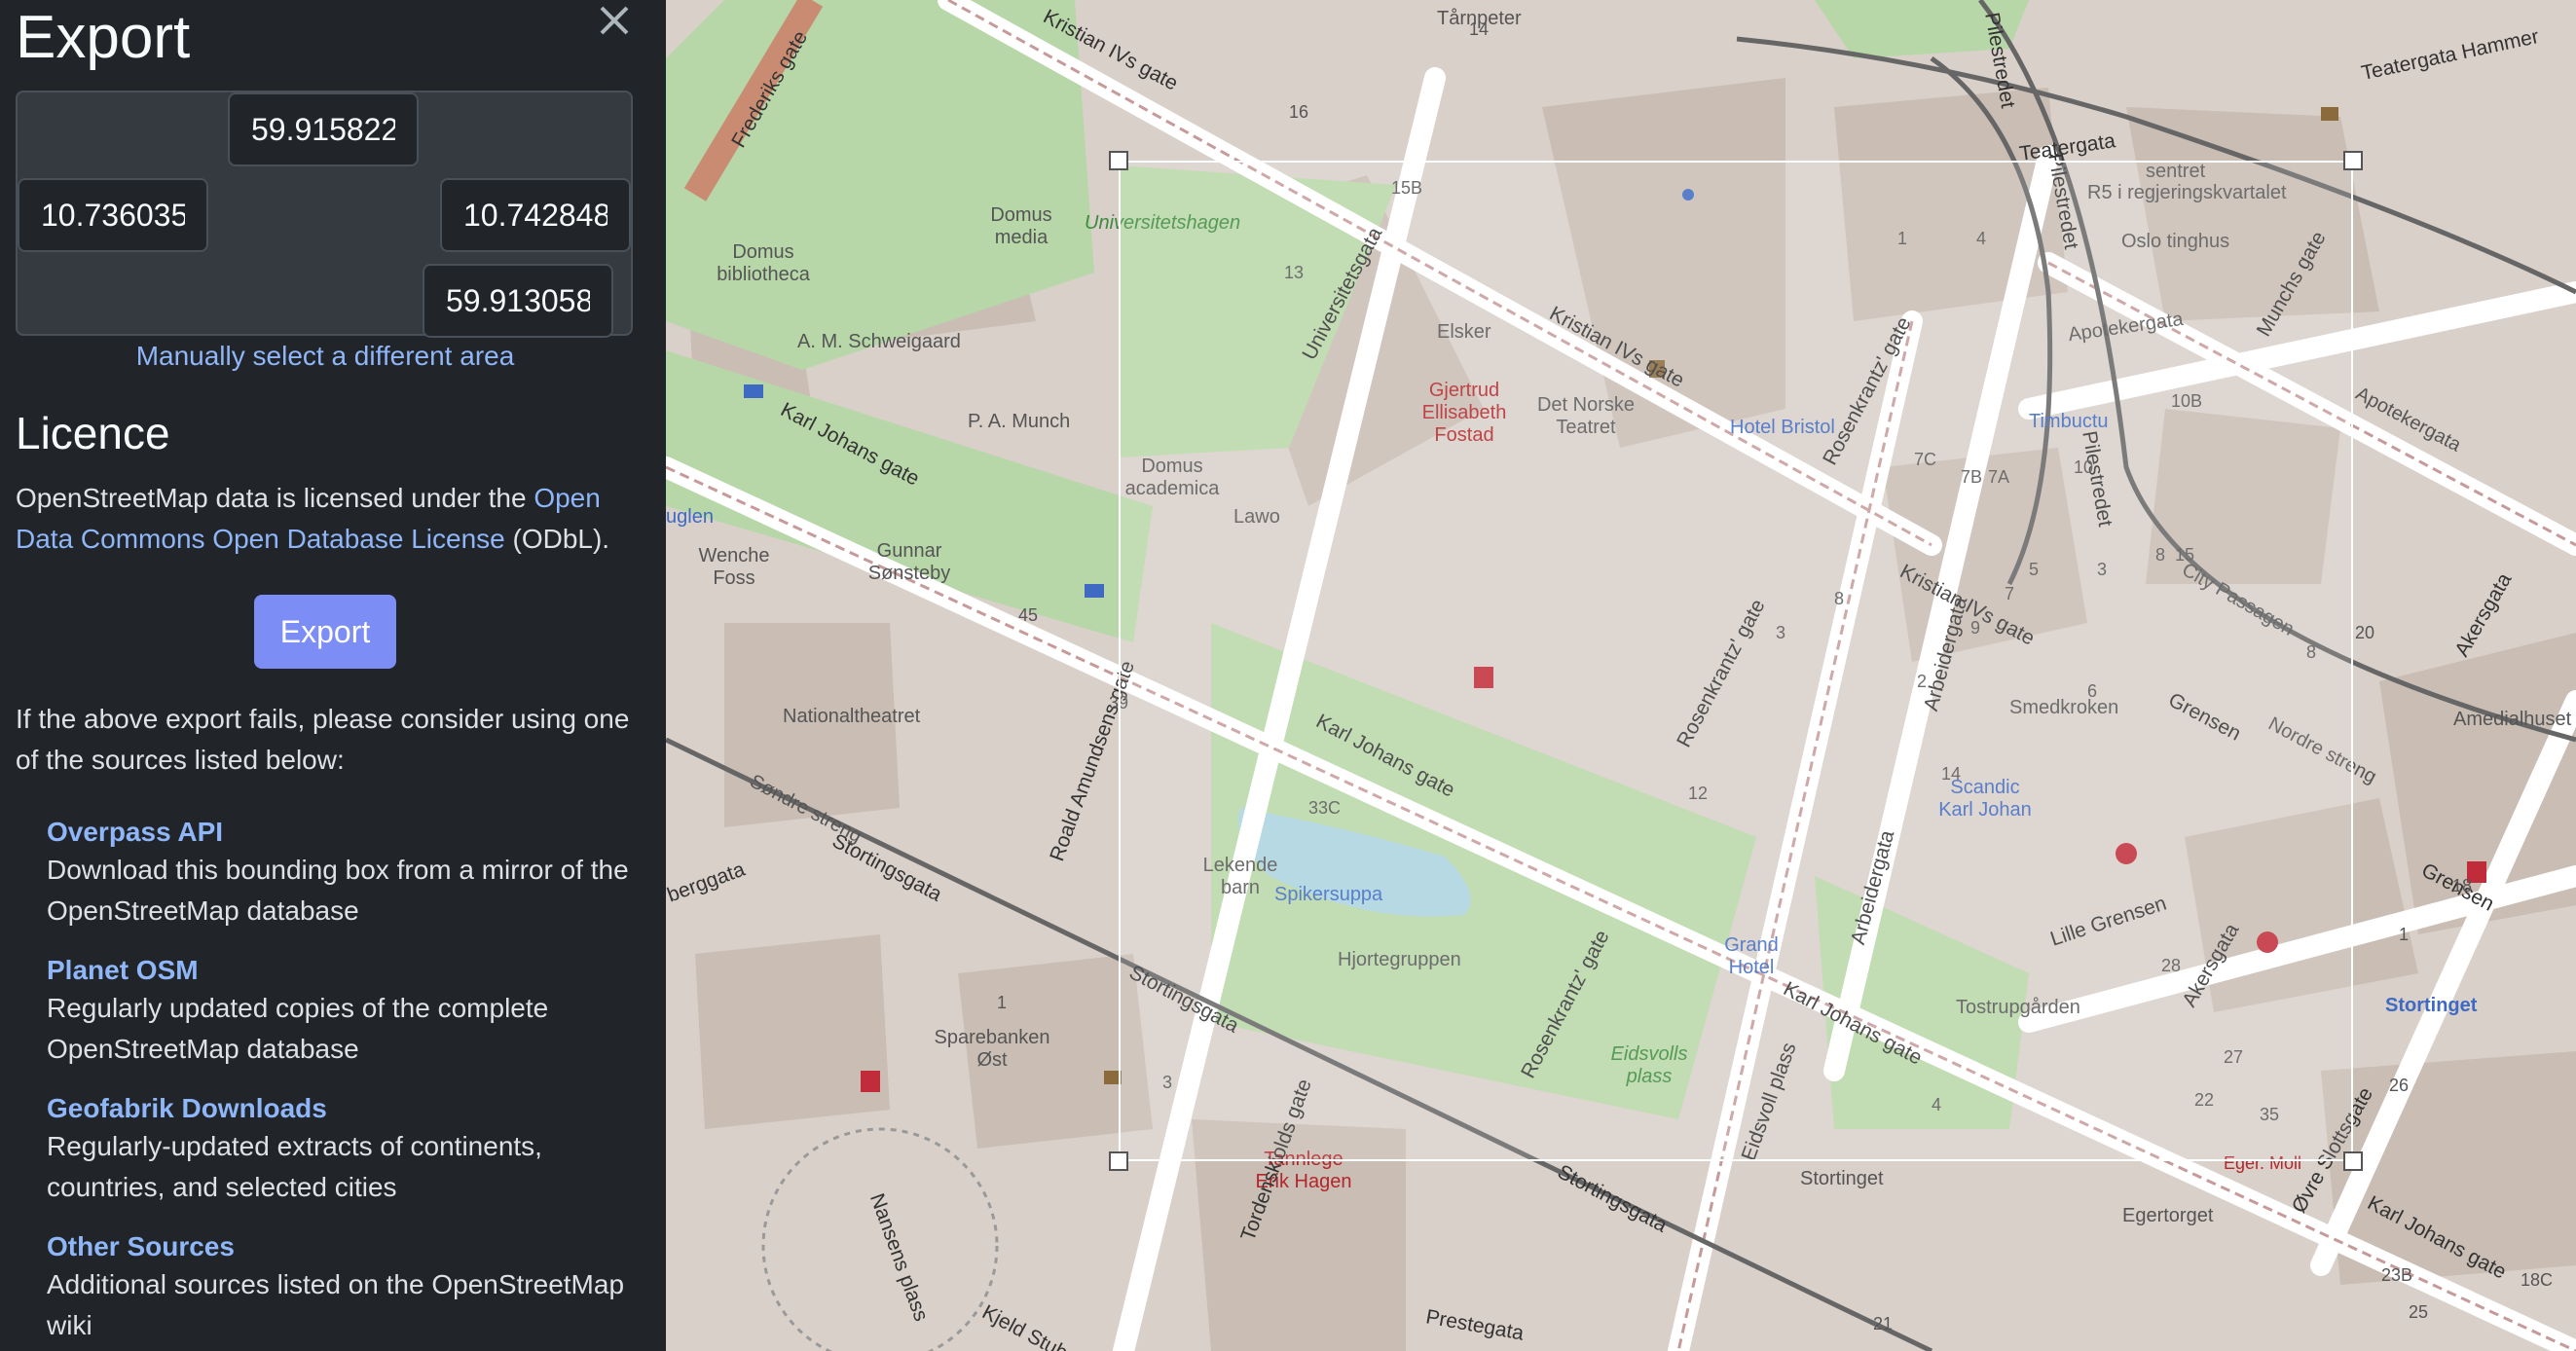 The width and height of the screenshot is (2576, 1351). Describe the element at coordinates (103, 37) in the screenshot. I see `export-title: Export` at that location.